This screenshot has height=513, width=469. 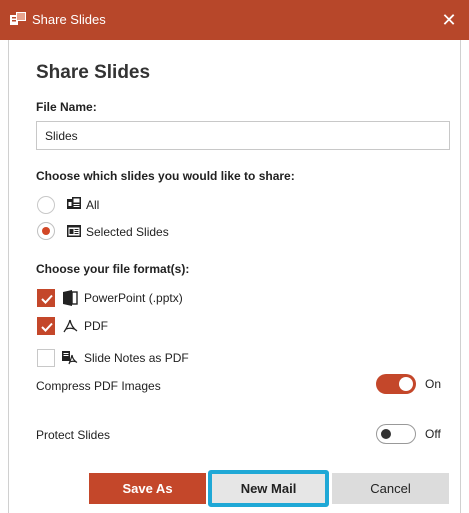 I want to click on save-as-button: Save As, so click(x=147, y=488).